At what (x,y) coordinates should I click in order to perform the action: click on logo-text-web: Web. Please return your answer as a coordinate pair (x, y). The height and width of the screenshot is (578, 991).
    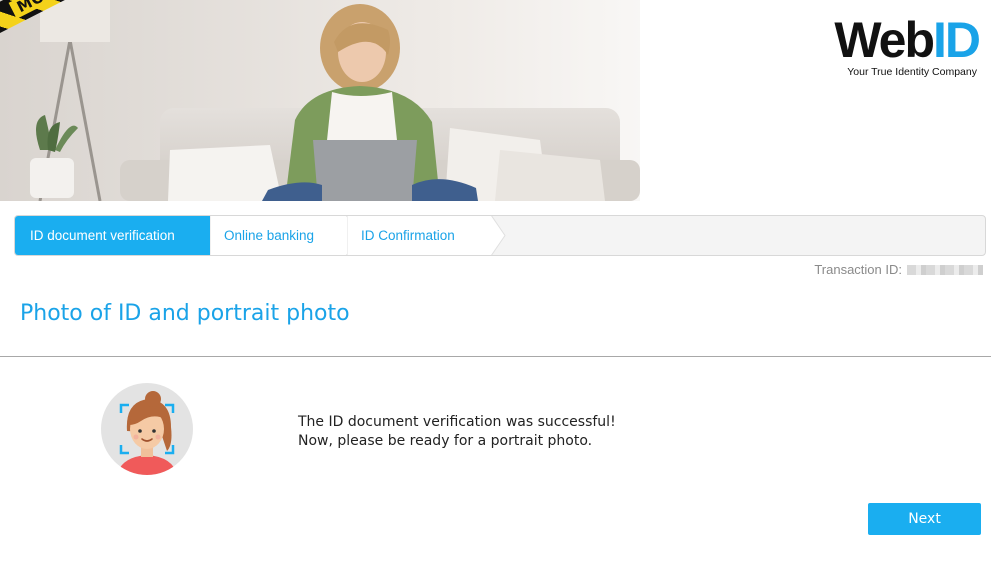
    Looking at the image, I should click on (884, 40).